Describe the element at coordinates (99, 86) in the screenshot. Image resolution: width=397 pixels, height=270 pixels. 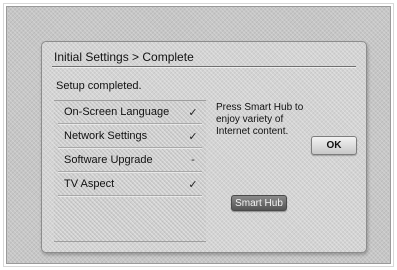
I see `status-text: Setup completed.` at that location.